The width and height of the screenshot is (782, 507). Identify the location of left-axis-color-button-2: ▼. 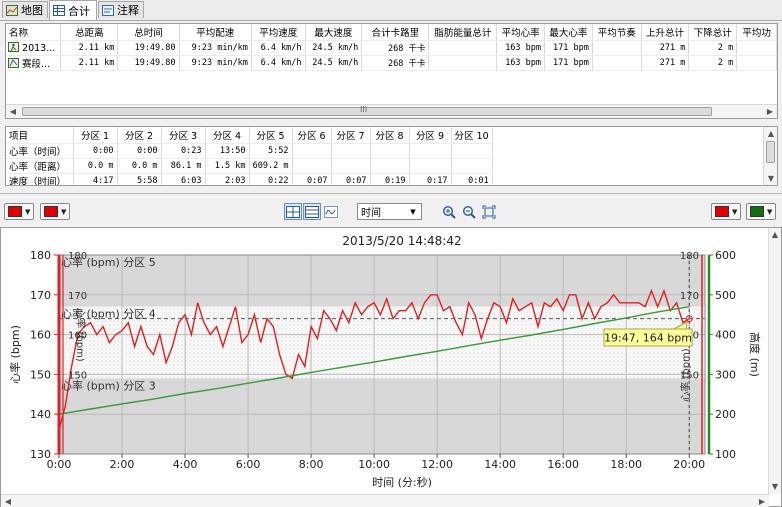
(55, 211).